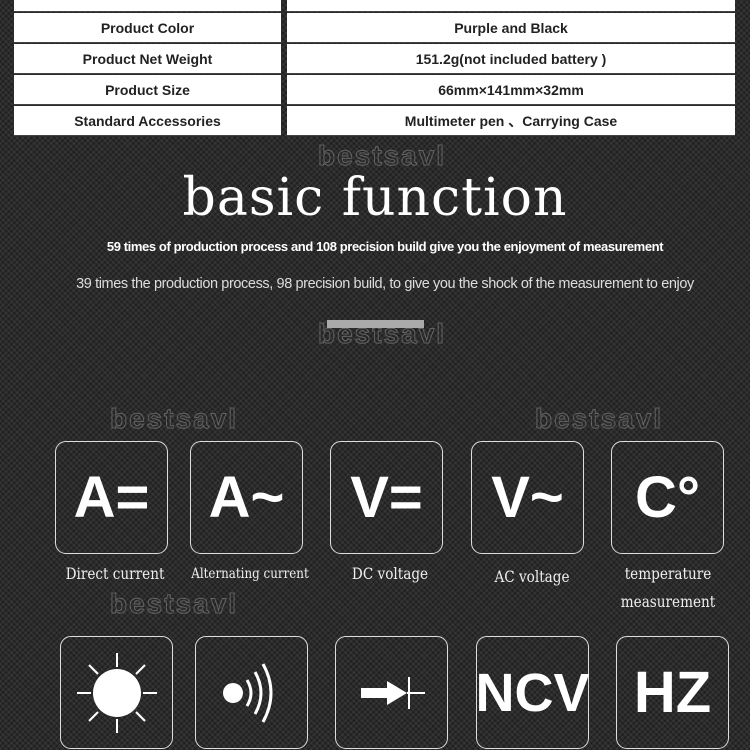 The width and height of the screenshot is (750, 750). Describe the element at coordinates (390, 573) in the screenshot. I see `function-label: DC voltage` at that location.